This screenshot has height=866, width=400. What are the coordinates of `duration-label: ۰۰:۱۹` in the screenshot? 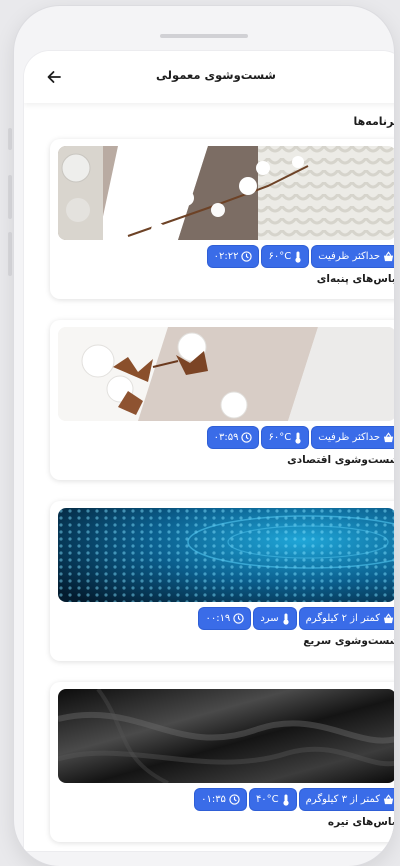 It's located at (218, 618).